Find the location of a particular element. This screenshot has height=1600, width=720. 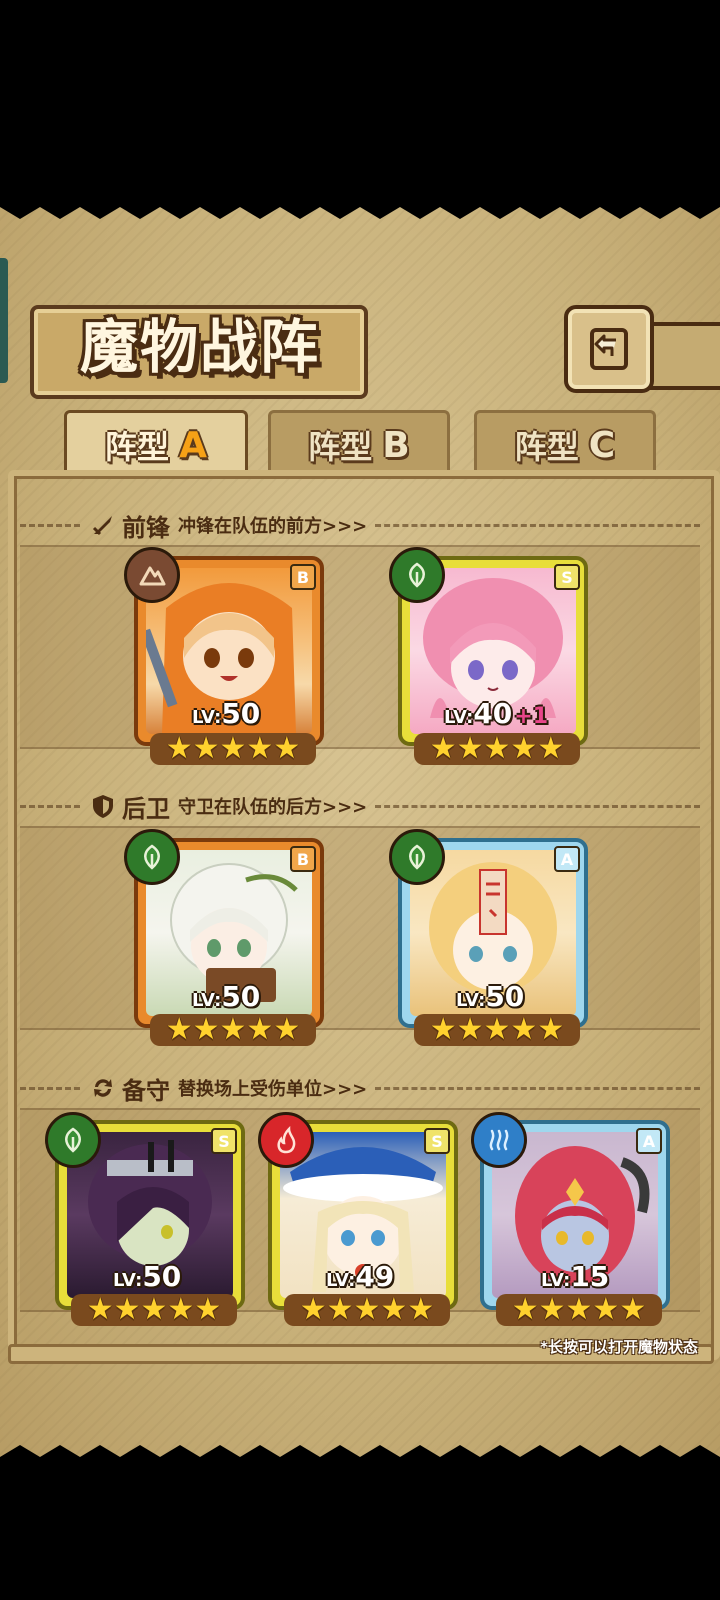

page-title: 魔物战阵 is located at coordinates (199, 347).